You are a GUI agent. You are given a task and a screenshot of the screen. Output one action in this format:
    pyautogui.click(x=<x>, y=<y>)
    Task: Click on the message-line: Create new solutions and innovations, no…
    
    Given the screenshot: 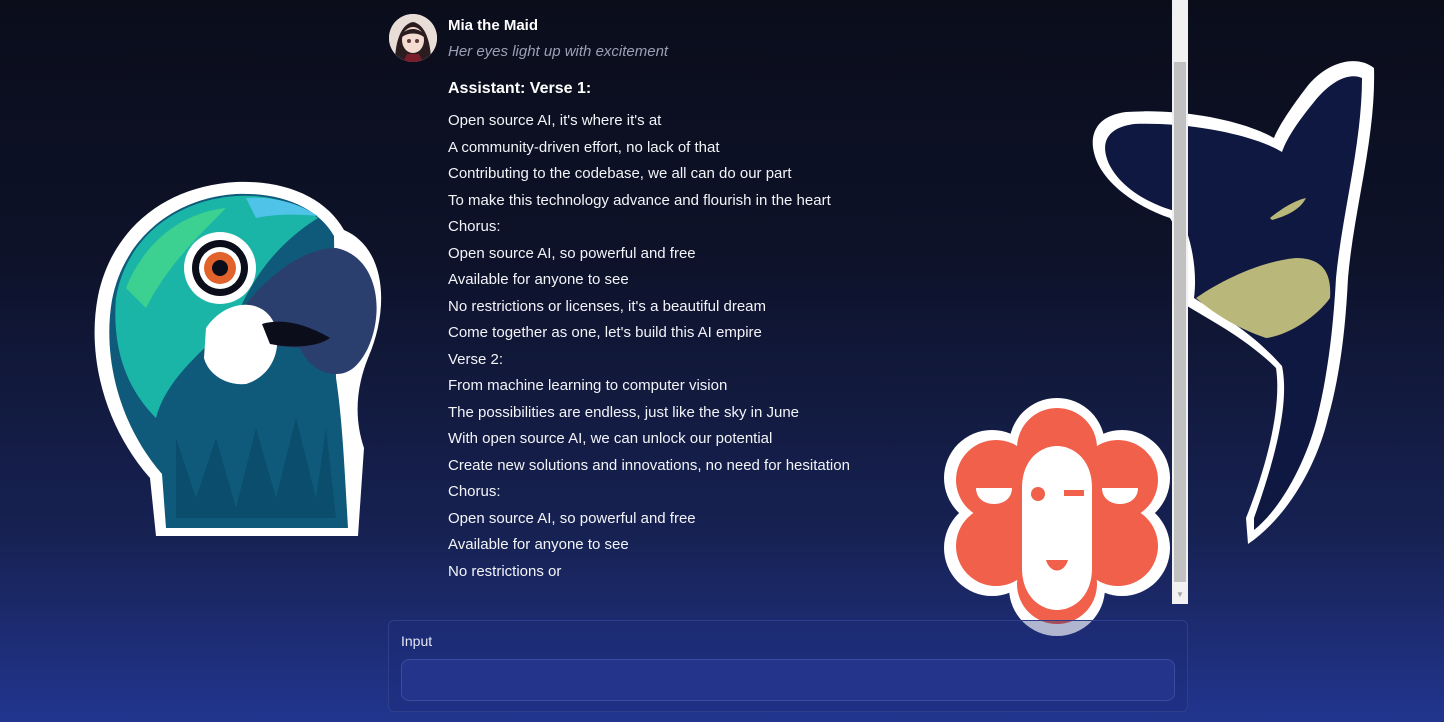 What is the action you would take?
    pyautogui.click(x=649, y=465)
    